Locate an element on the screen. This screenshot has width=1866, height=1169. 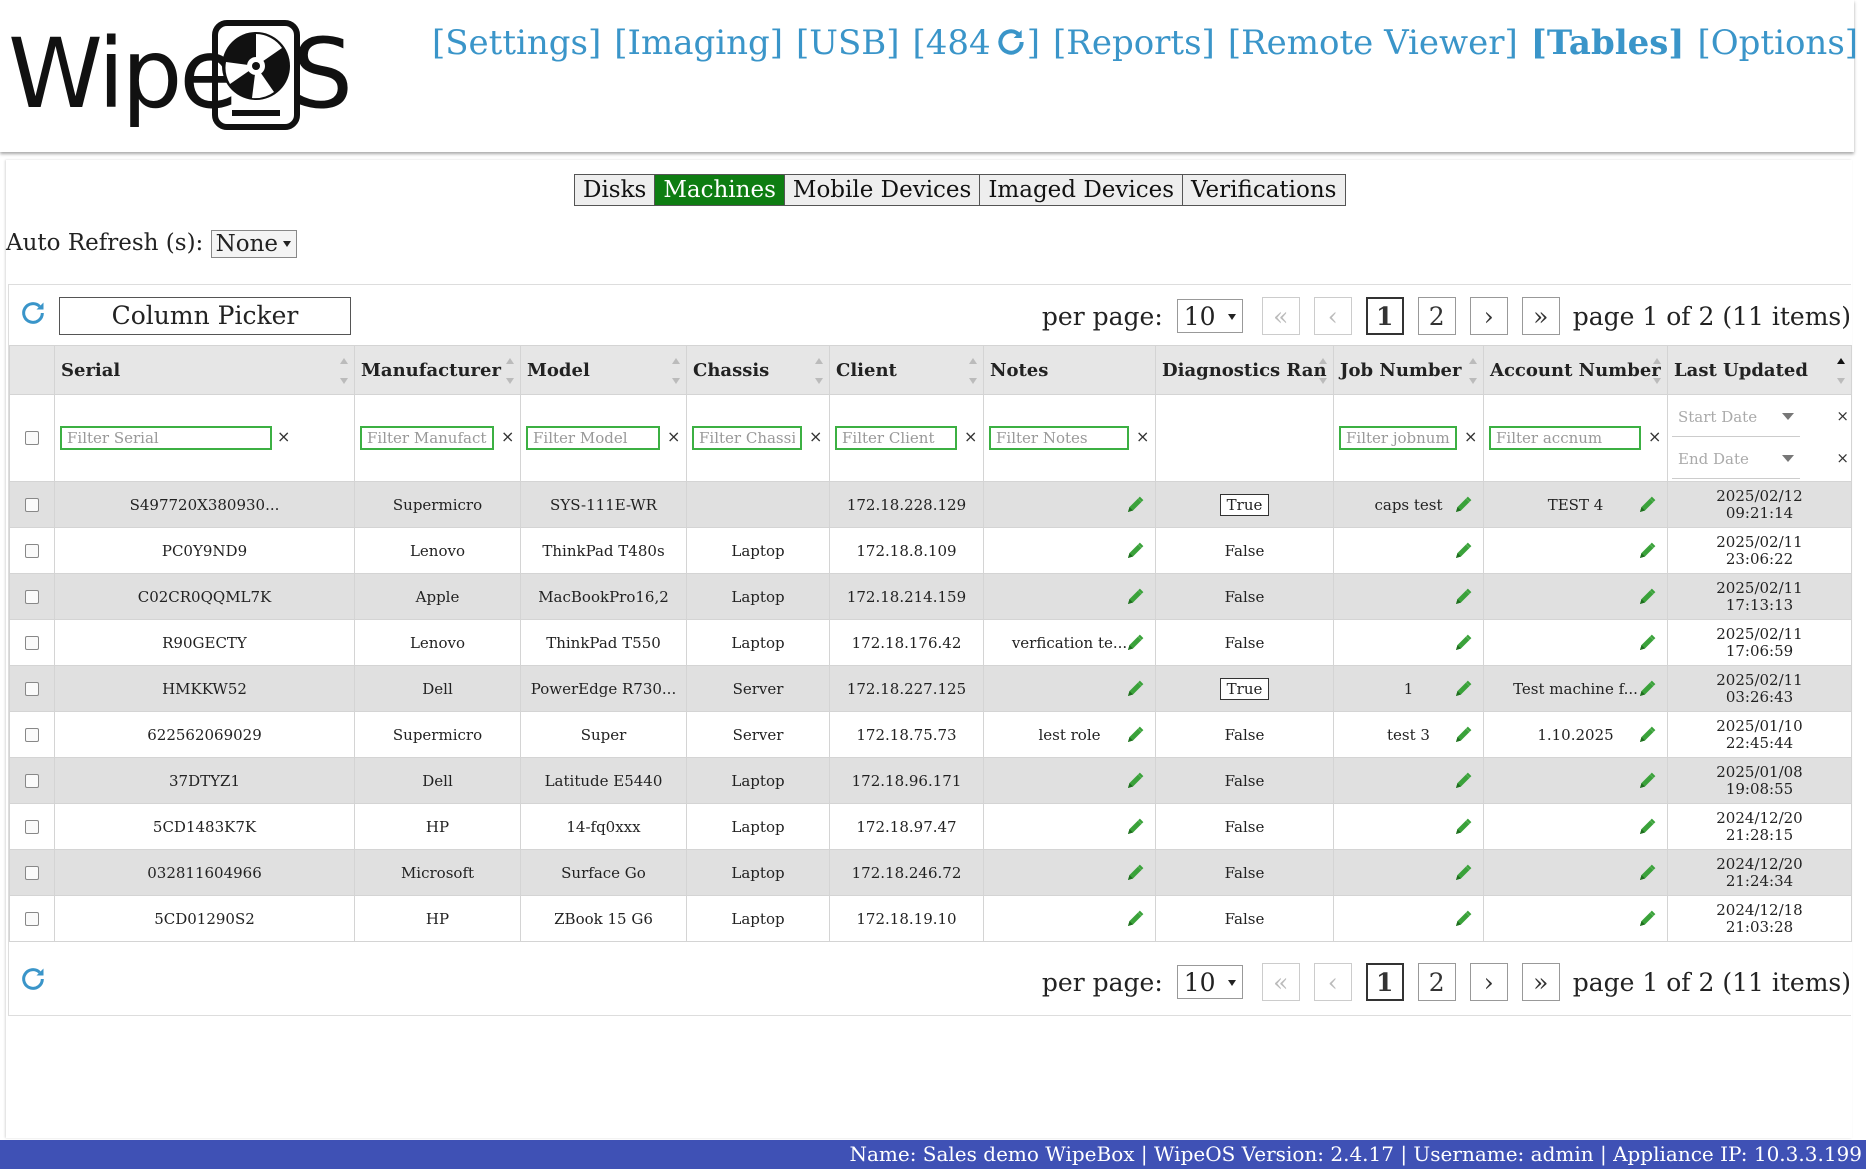
nav-options: [Options] is located at coordinates (1778, 43).